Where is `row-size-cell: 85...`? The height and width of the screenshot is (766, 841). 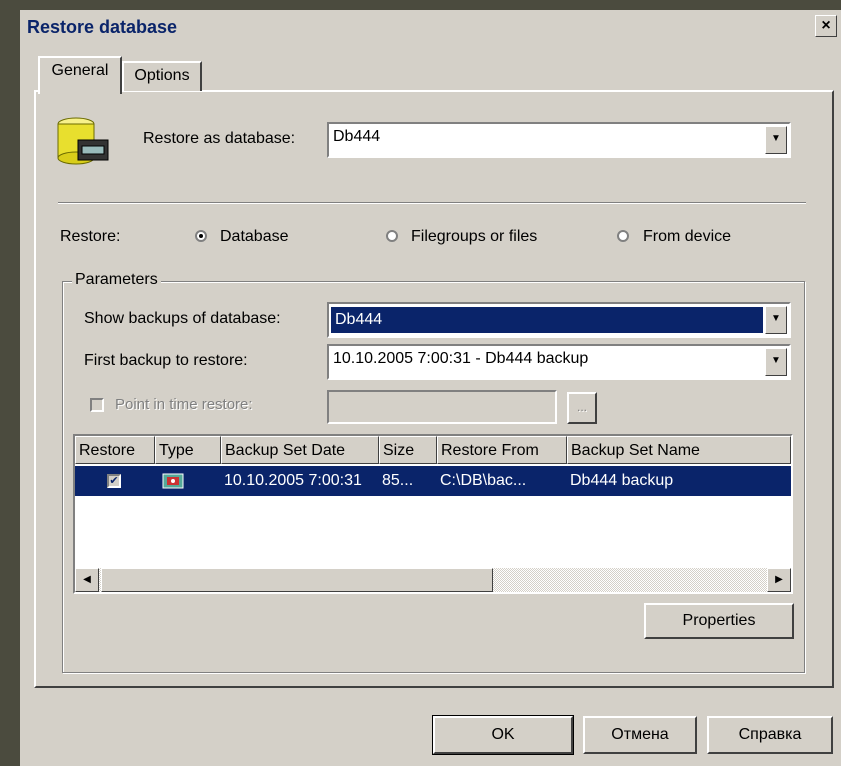
row-size-cell: 85... is located at coordinates (408, 481).